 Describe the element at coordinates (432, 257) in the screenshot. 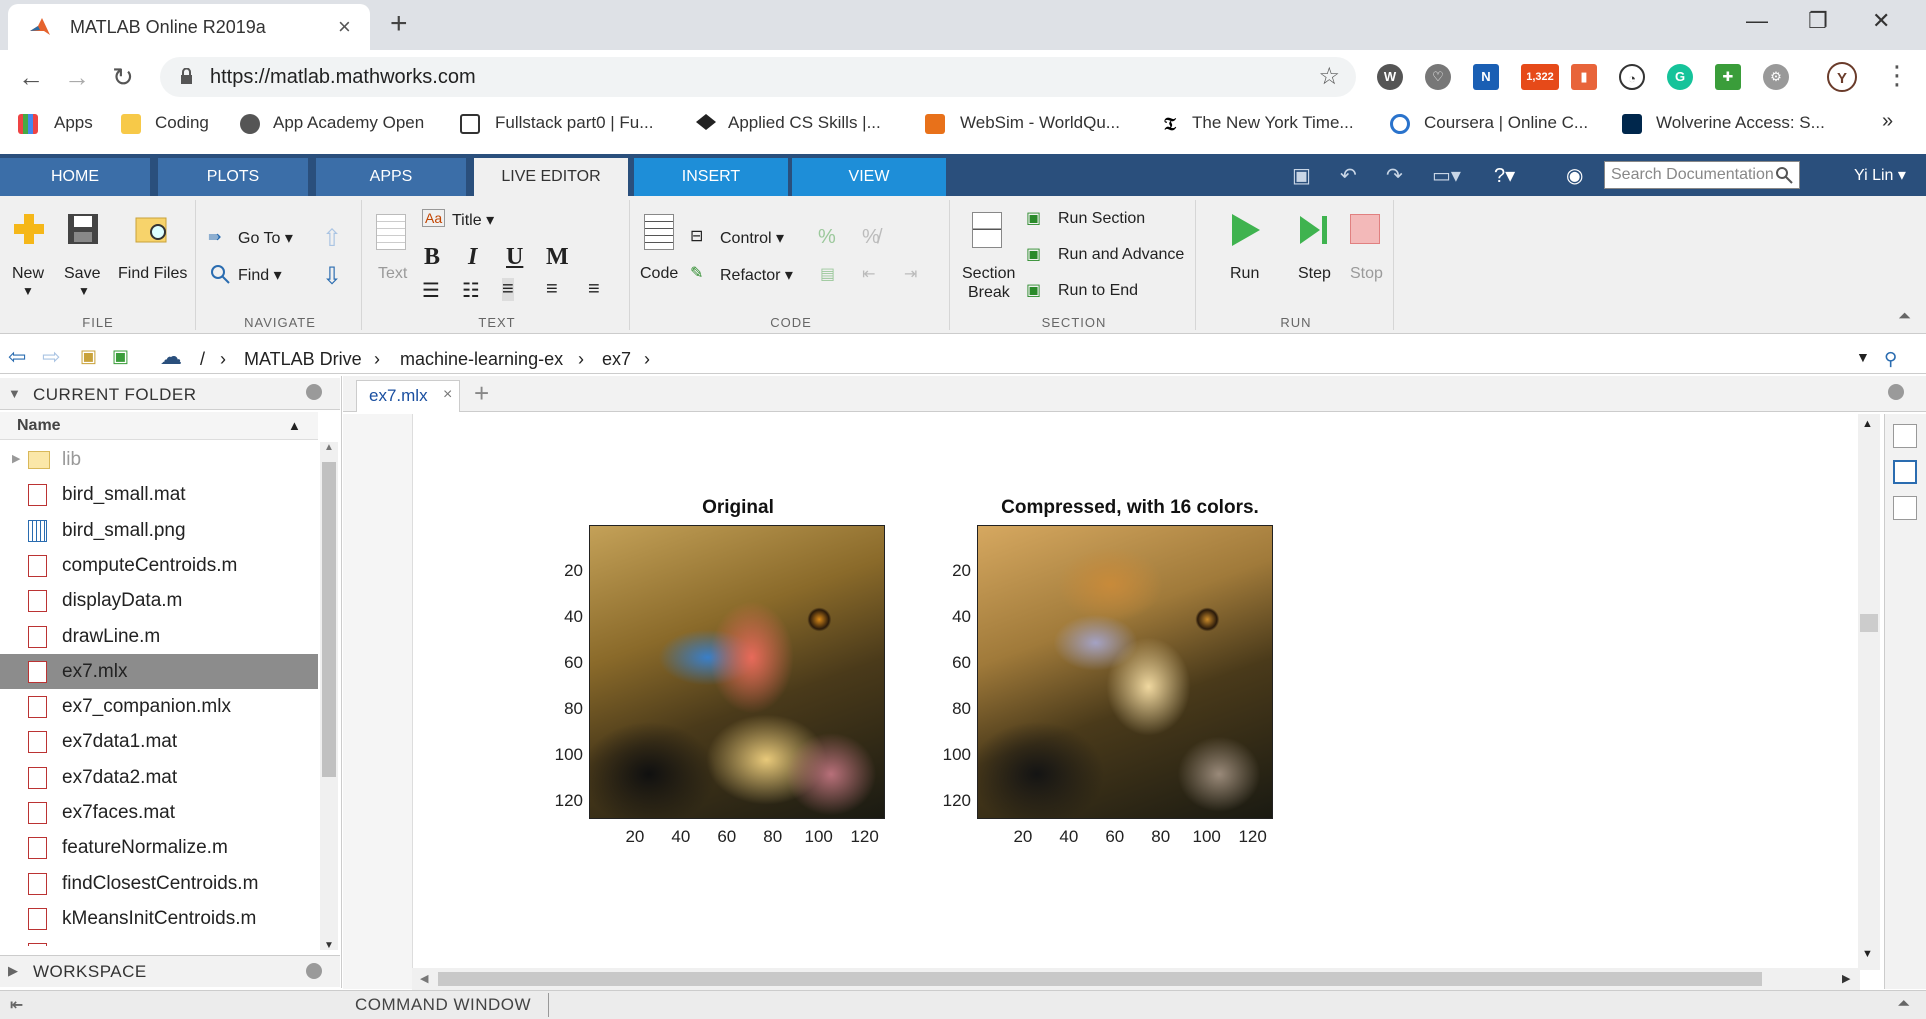

I see `bold-button: B` at that location.